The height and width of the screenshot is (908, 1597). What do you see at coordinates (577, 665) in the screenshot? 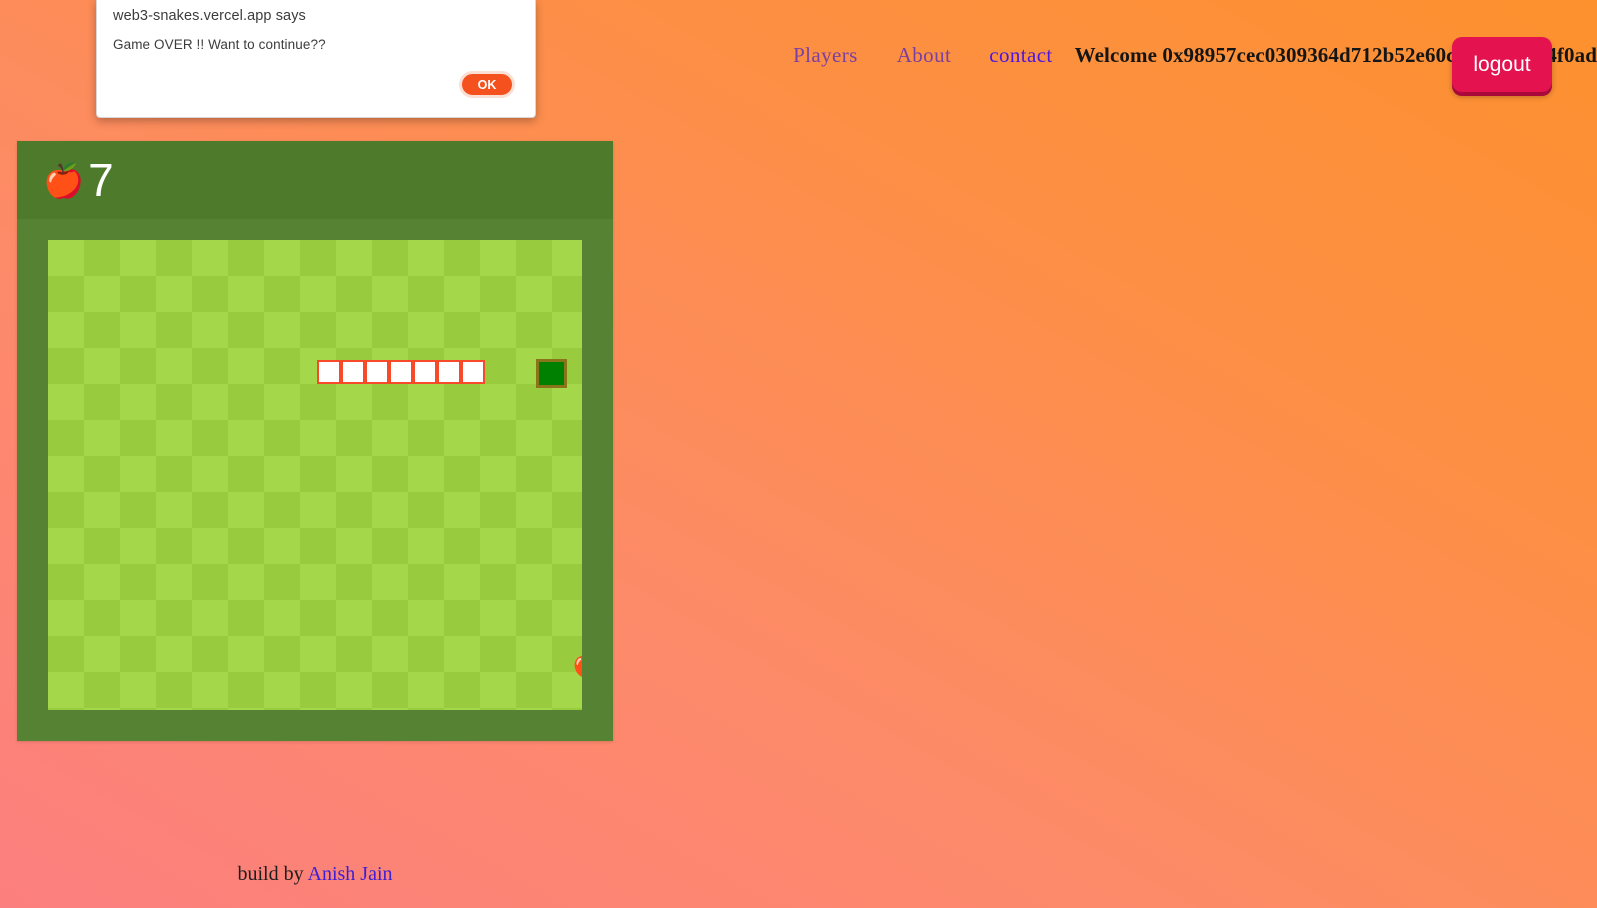
I see `food-apple-icon: 🍎` at bounding box center [577, 665].